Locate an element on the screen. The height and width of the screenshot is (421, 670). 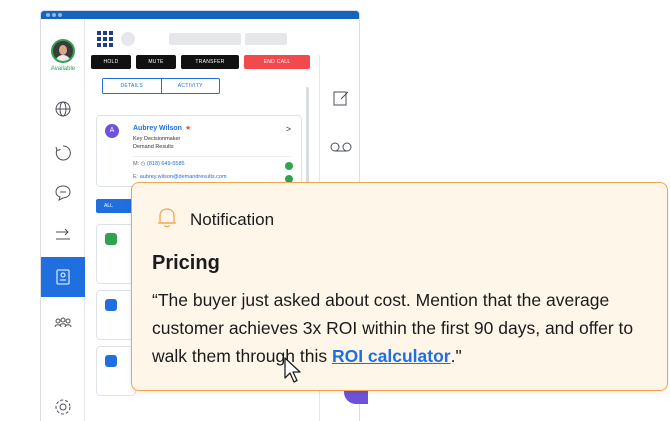
status-indicator is located at coordinates (128, 39).